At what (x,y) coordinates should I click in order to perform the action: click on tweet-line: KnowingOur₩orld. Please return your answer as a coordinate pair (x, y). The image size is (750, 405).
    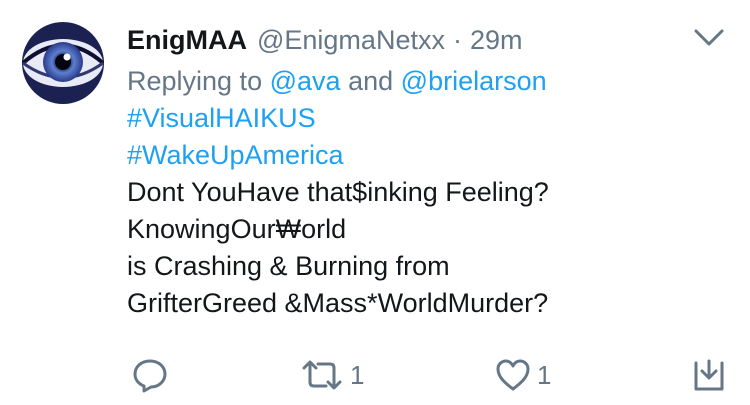
    Looking at the image, I should click on (237, 229).